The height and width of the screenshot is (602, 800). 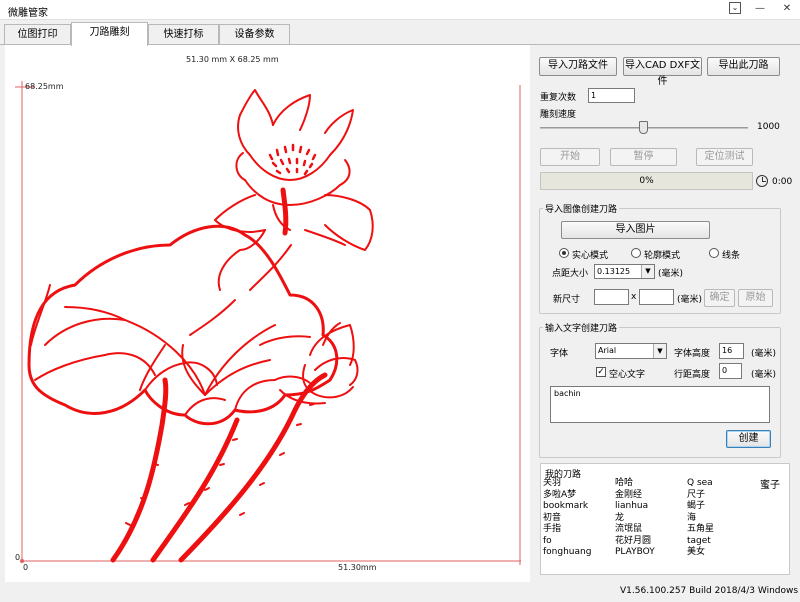 I want to click on line-spacing-input: 0, so click(x=730, y=371).